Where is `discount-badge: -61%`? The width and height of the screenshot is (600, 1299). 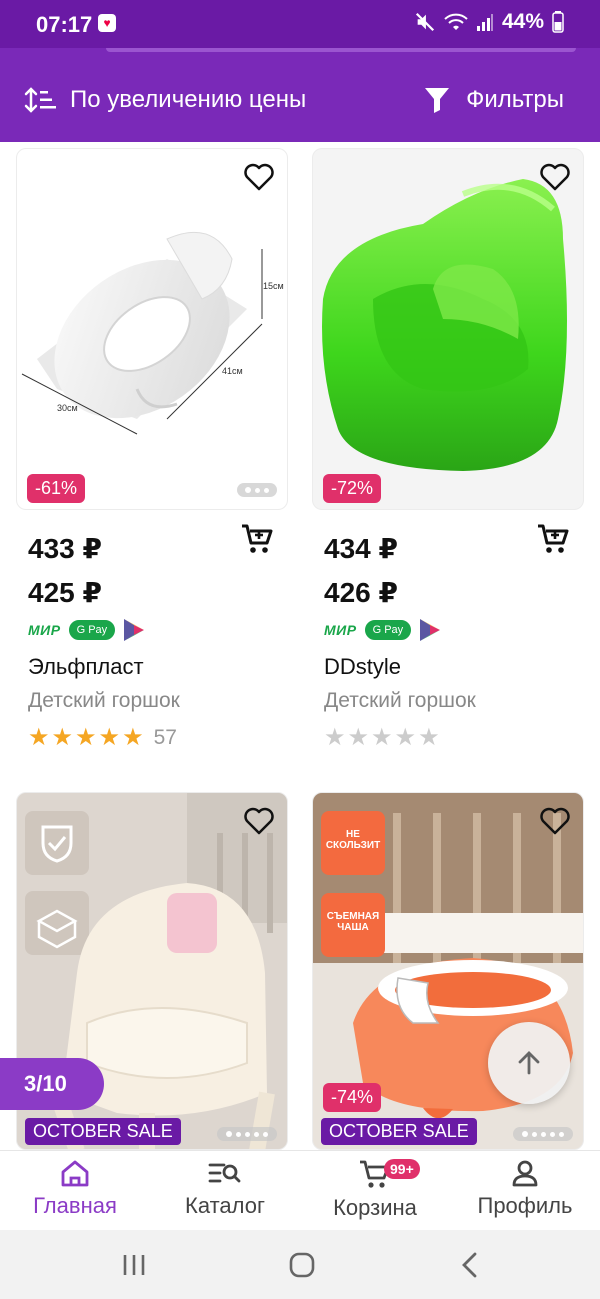 discount-badge: -61% is located at coordinates (56, 488).